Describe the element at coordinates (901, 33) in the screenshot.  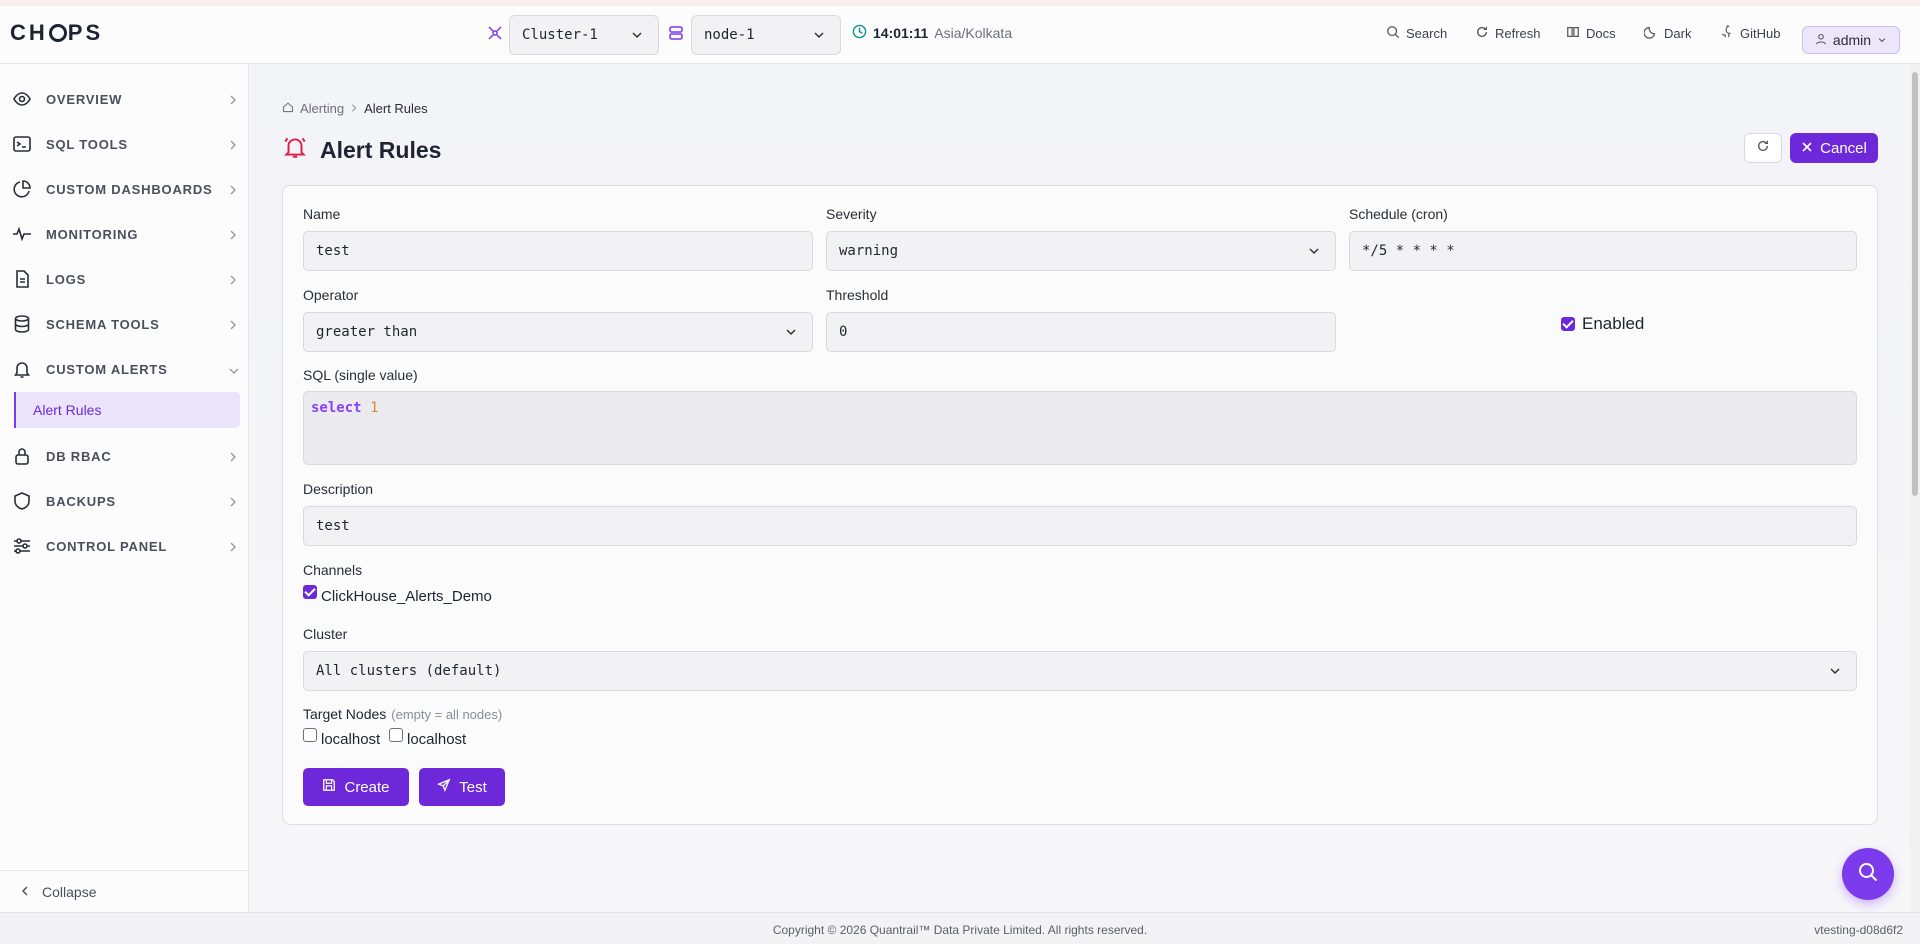
I see `clock-time: 14:01:11` at that location.